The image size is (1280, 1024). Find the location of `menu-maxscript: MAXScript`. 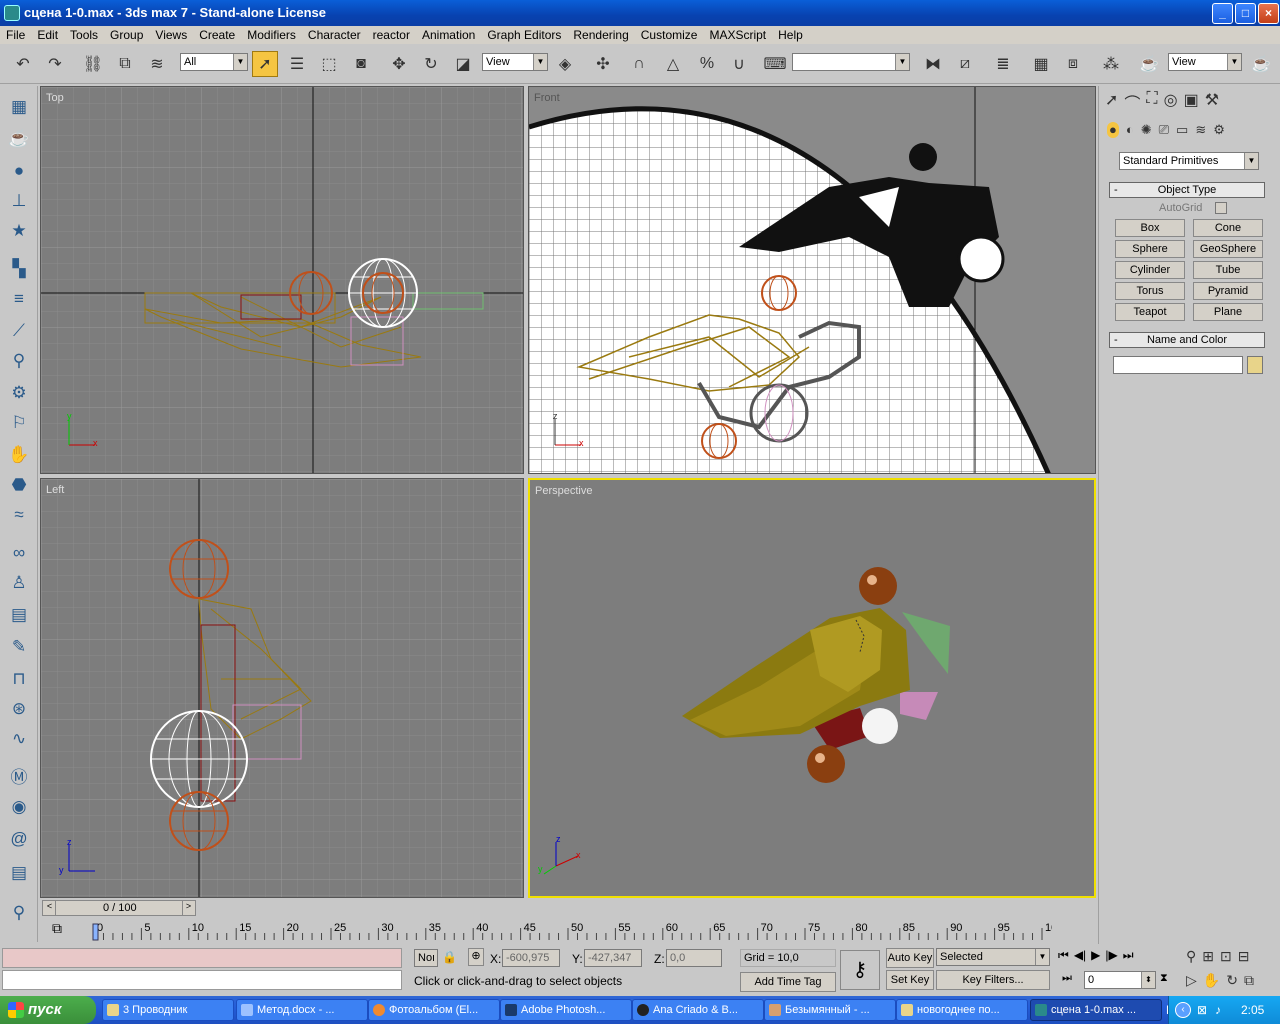

menu-maxscript: MAXScript is located at coordinates (737, 35).